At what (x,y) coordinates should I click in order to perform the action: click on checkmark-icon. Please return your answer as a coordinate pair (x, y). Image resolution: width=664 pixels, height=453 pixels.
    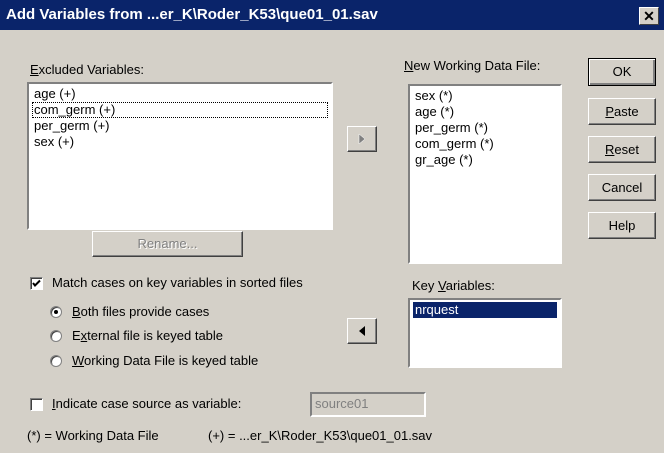
    Looking at the image, I should click on (36, 283).